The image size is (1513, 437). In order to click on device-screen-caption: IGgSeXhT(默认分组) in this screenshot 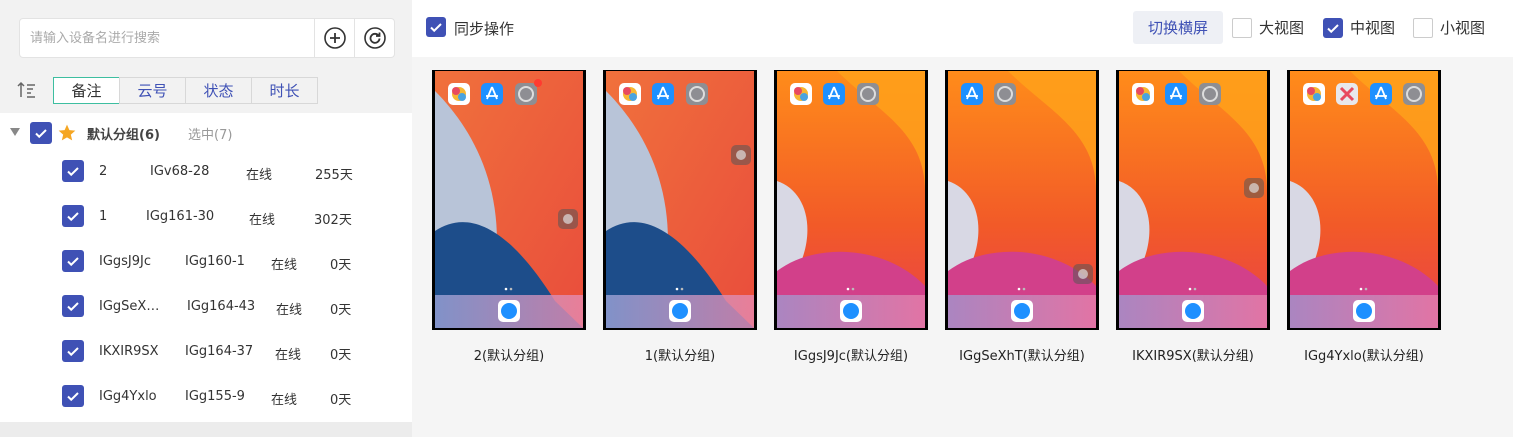, I will do `click(1022, 356)`.